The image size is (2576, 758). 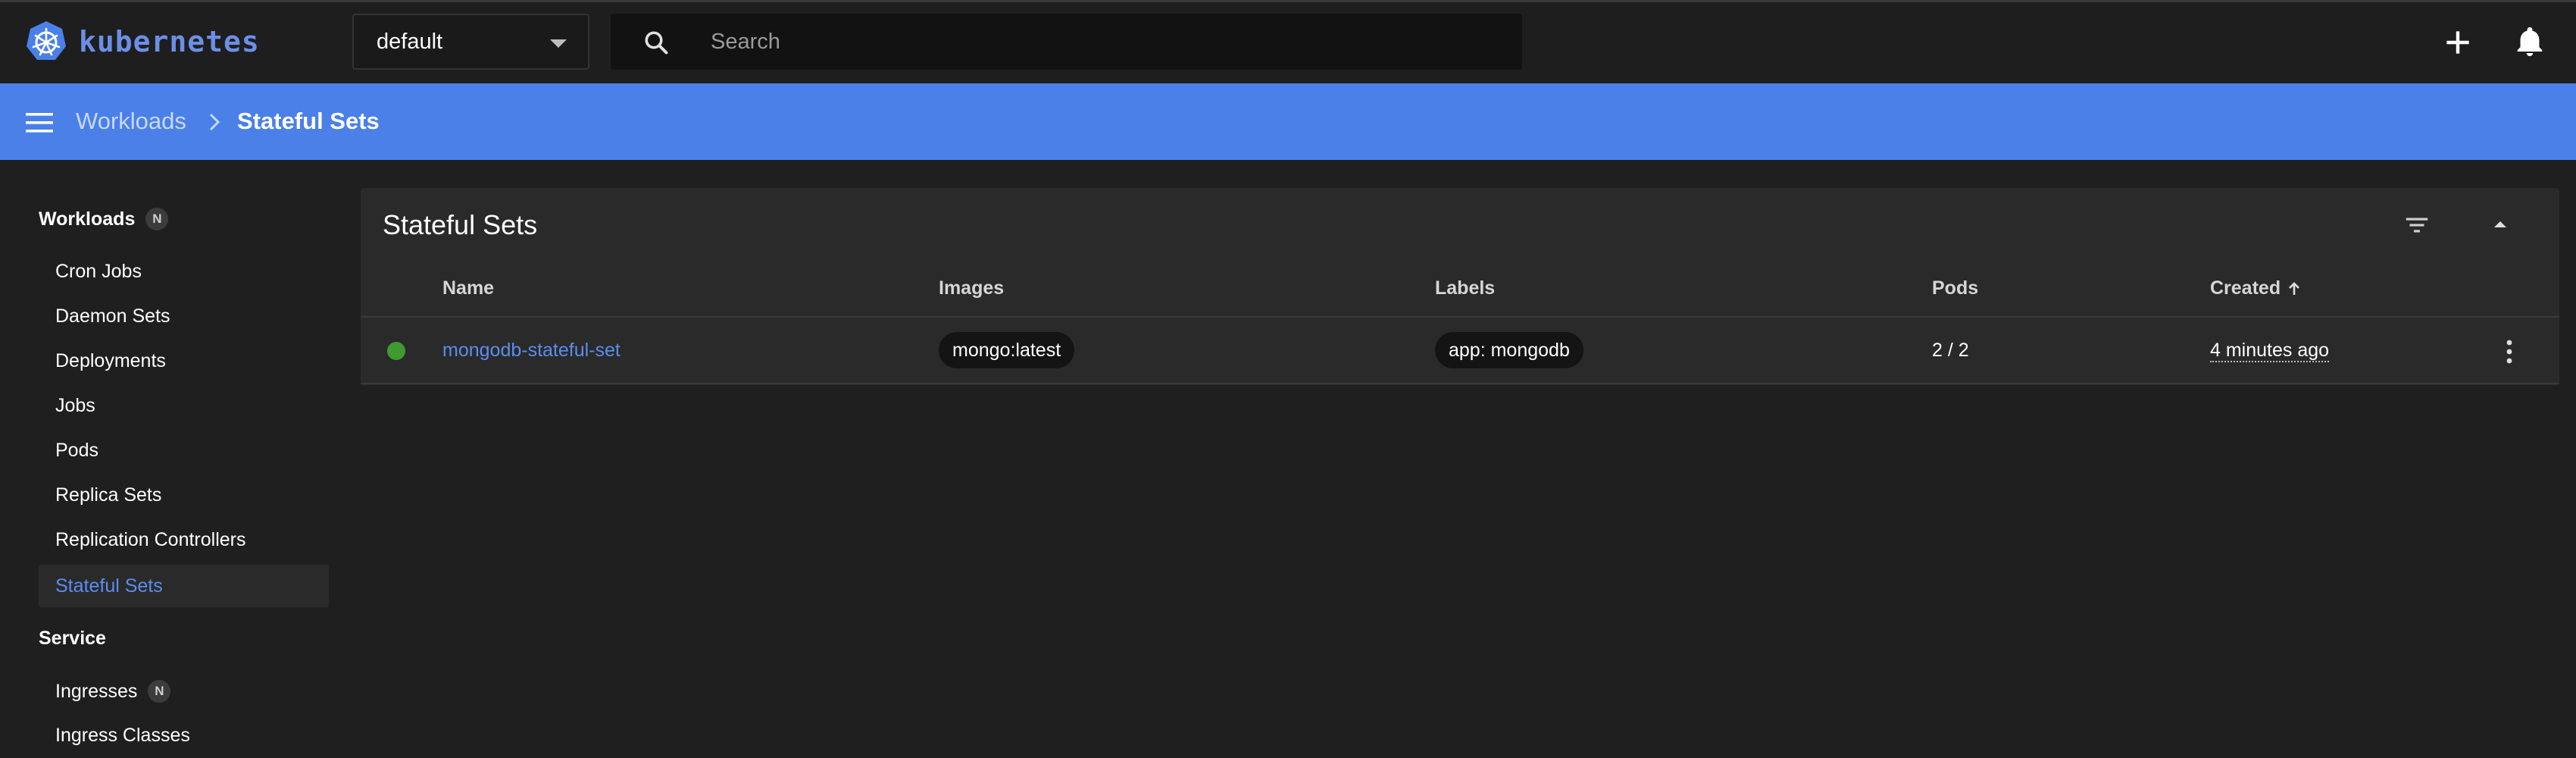 I want to click on image-chip-label: mongo:latest, so click(x=1007, y=350).